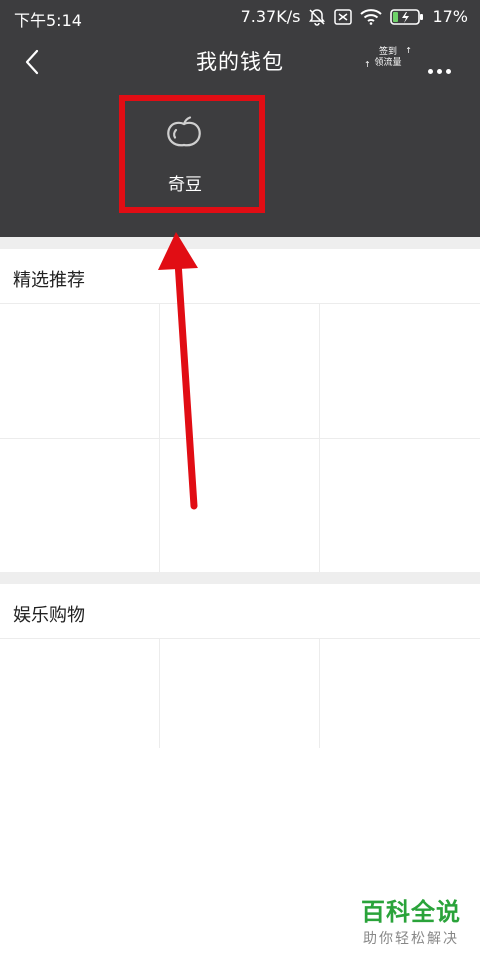 Image resolution: width=480 pixels, height=960 pixels. I want to click on section-title: 娱乐购物, so click(49, 615).